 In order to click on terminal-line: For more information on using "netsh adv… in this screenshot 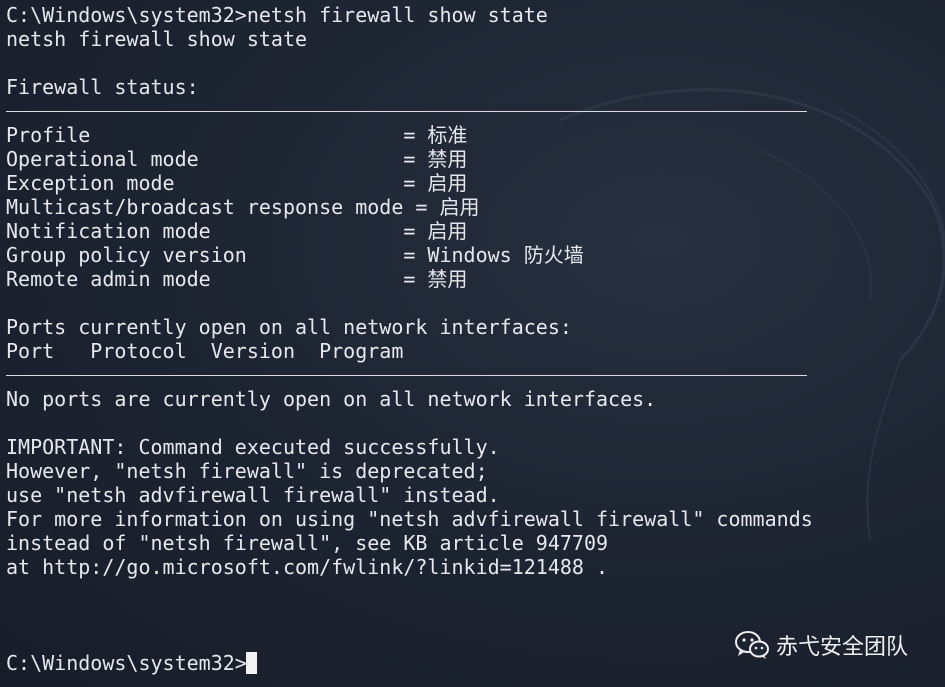, I will do `click(409, 519)`.